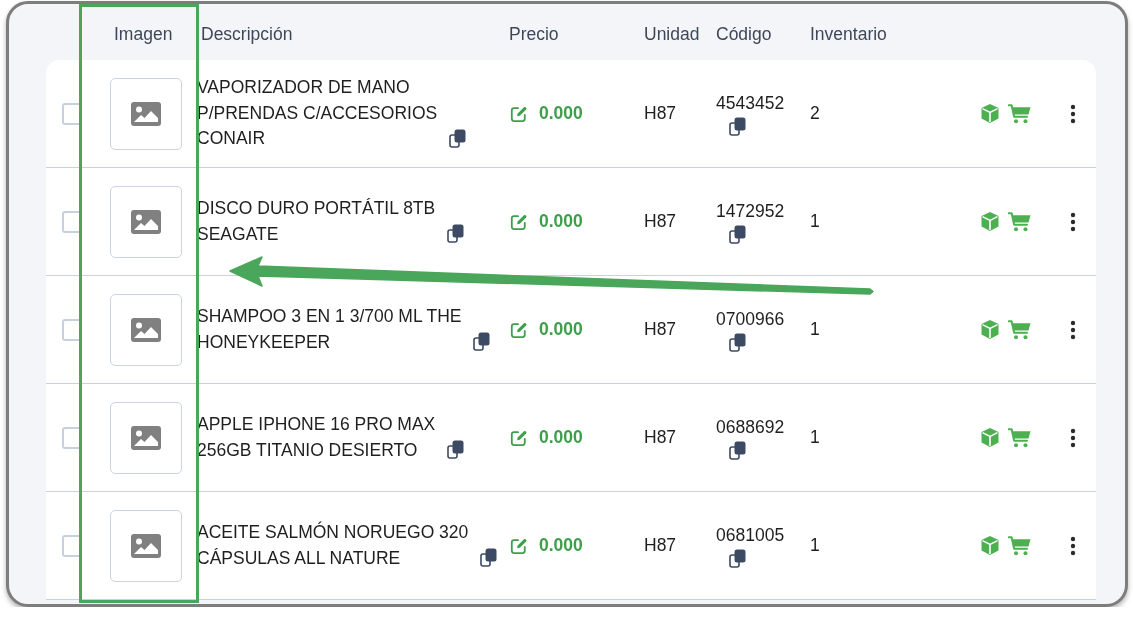 The image size is (1133, 618). What do you see at coordinates (330, 329) in the screenshot?
I see `product-description: SHAMPOO 3 EN 1 3/700 ML THE HONEYKEEPER` at bounding box center [330, 329].